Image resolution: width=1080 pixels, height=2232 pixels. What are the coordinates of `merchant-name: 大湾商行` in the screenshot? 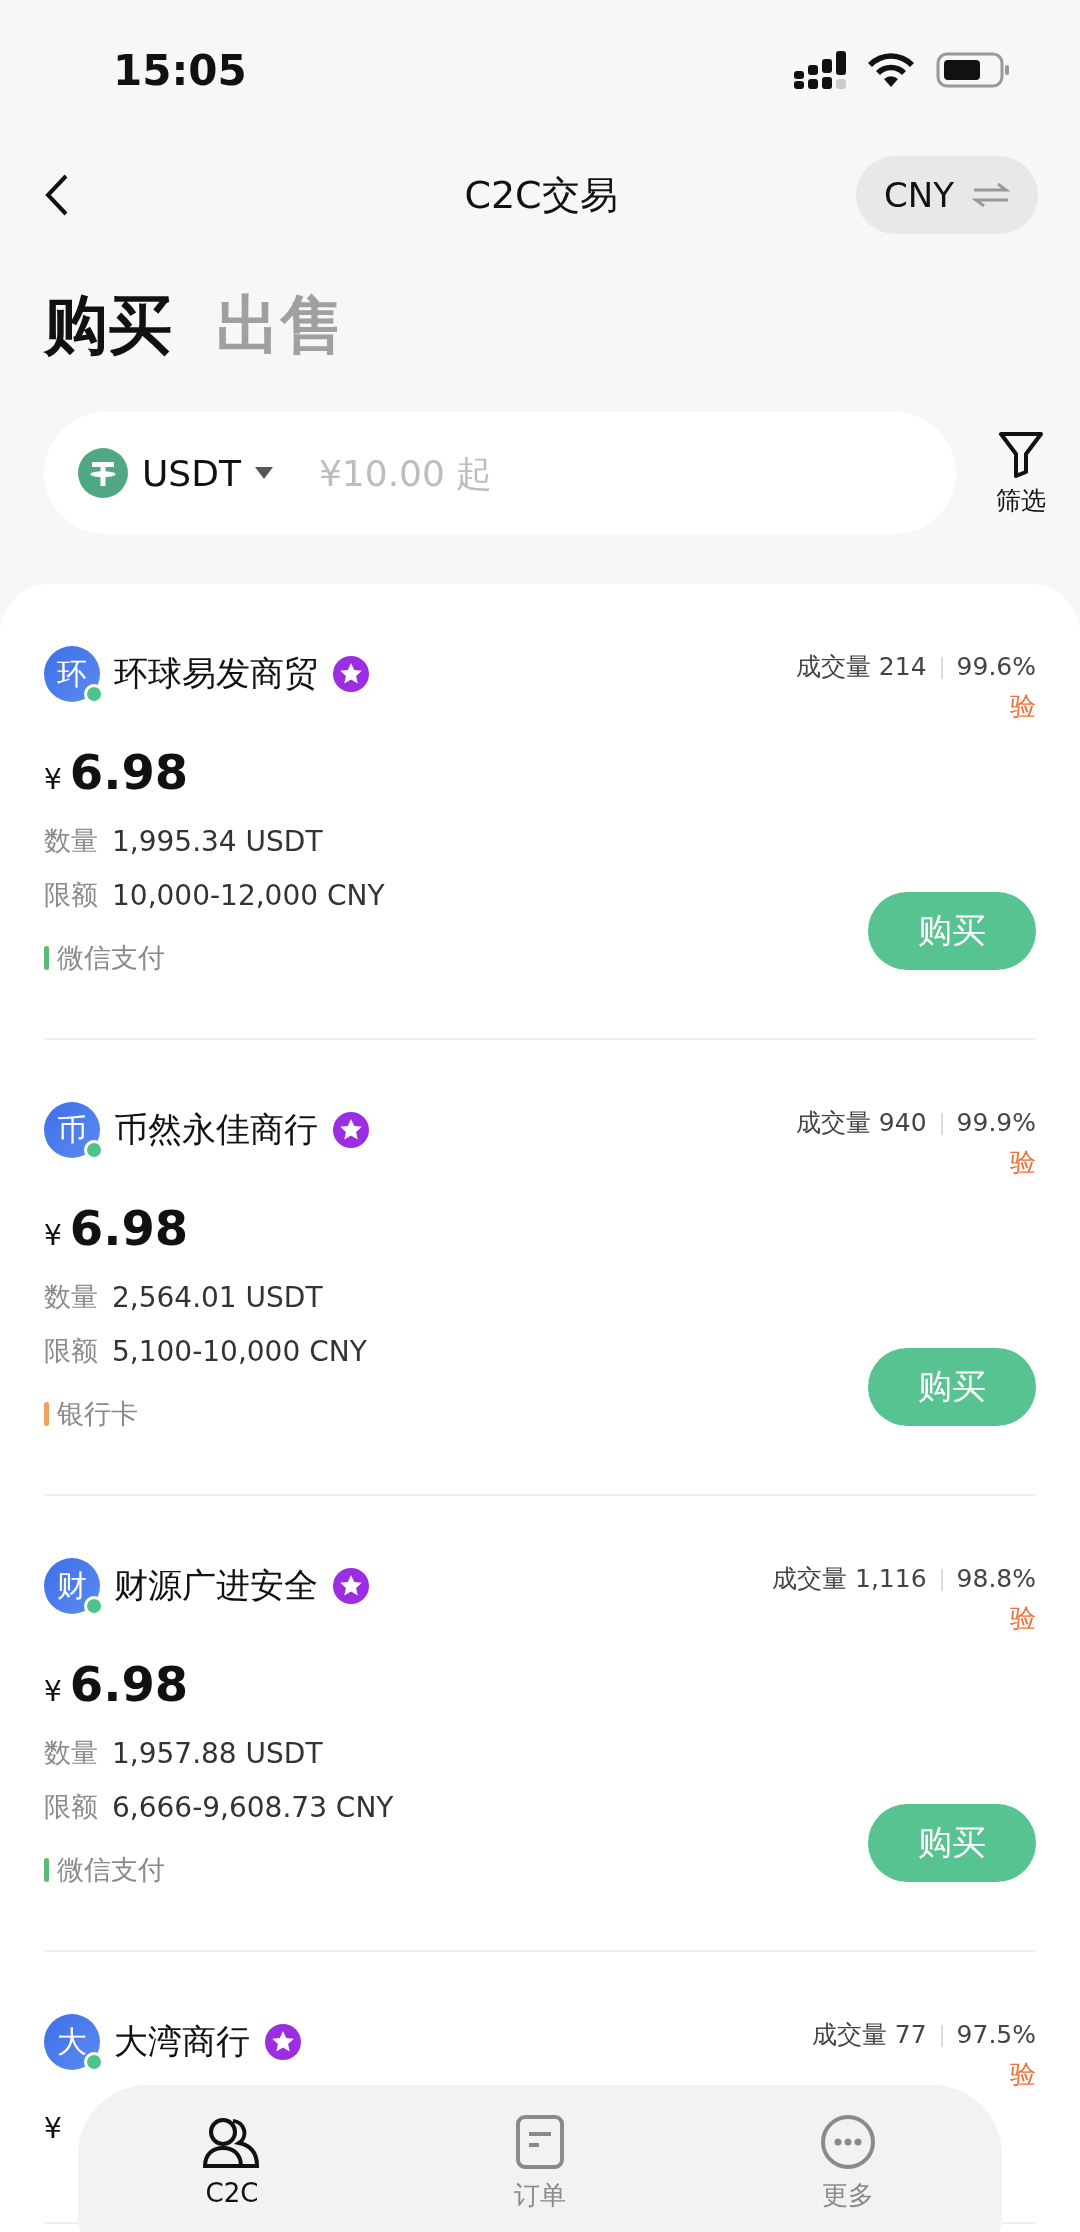 It's located at (182, 2042).